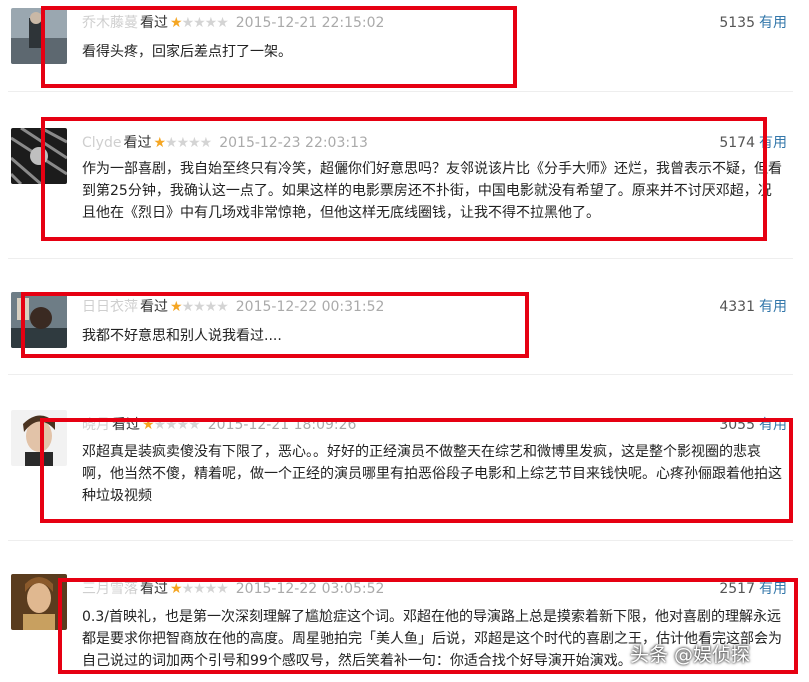 This screenshot has width=809, height=682. What do you see at coordinates (96, 425) in the screenshot?
I see `username-link: 晓月` at bounding box center [96, 425].